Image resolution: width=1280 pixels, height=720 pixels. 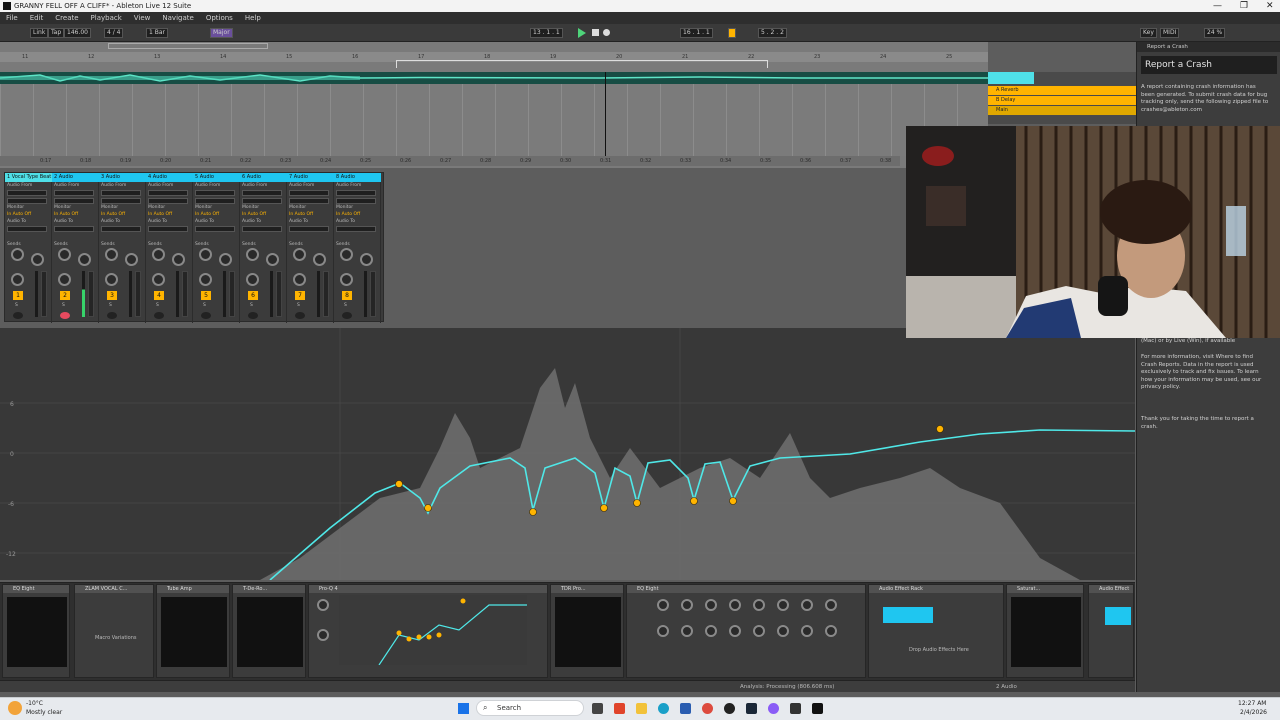 I want to click on play-icon, so click(x=582, y=33).